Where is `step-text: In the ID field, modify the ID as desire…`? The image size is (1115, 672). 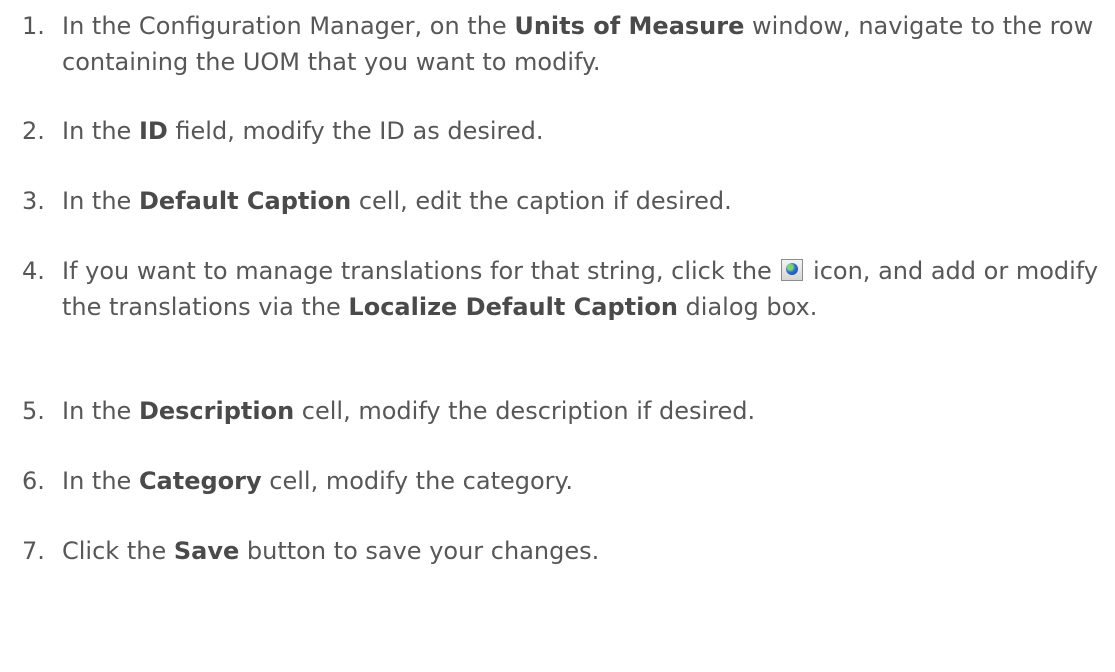 step-text: In the ID field, modify the ID as desire… is located at coordinates (303, 131).